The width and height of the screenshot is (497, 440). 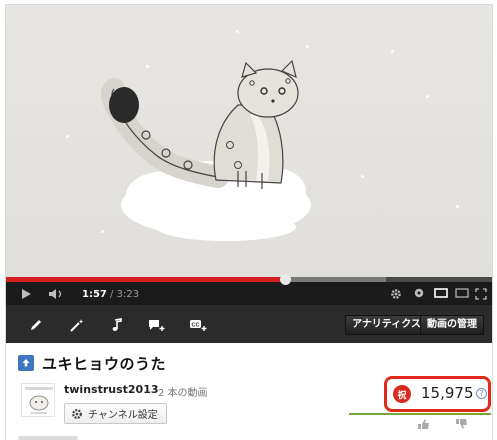 I want to click on like-ratio-bar, so click(x=420, y=414).